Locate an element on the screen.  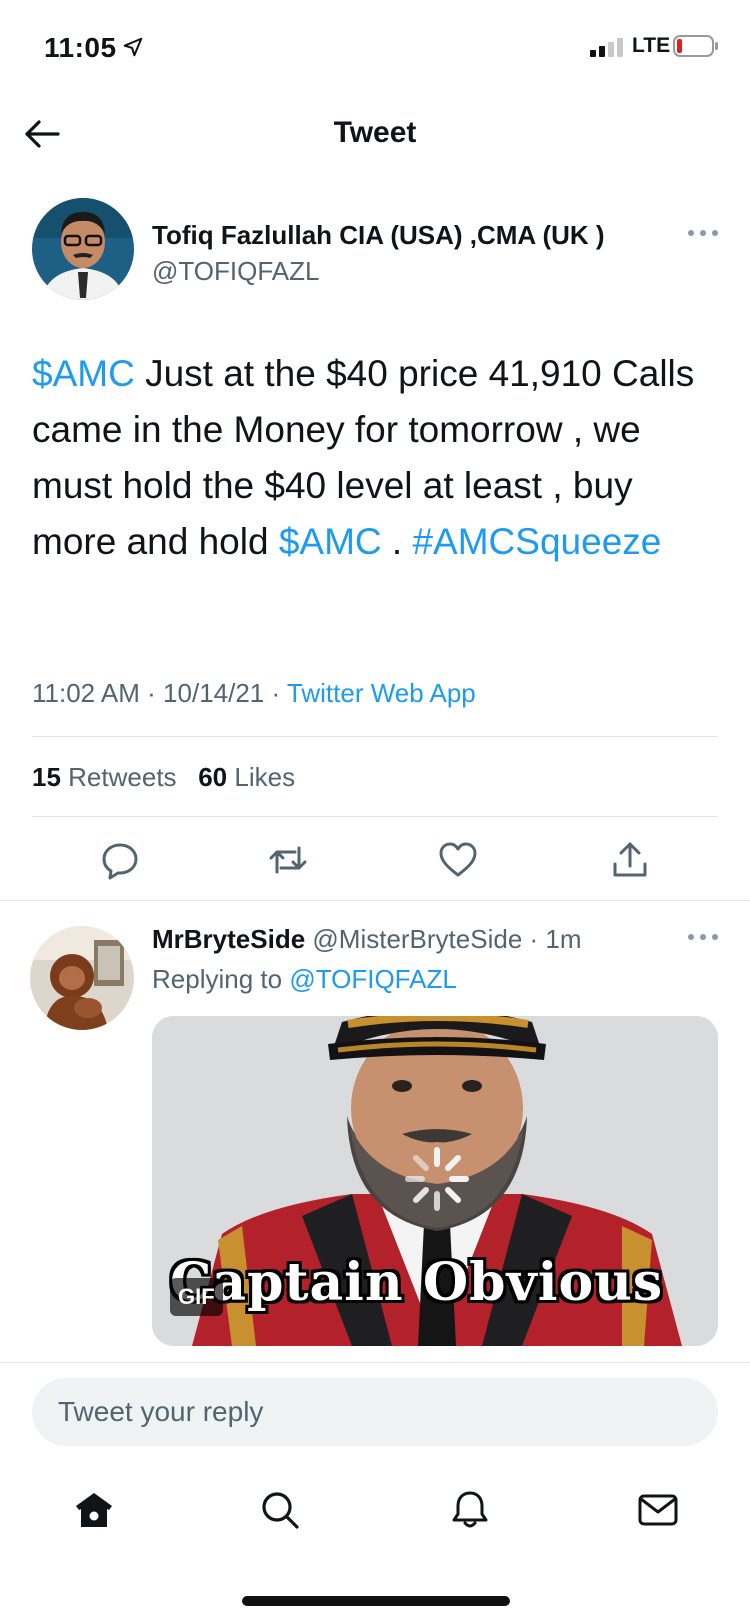
search-icon is located at coordinates (280, 1510).